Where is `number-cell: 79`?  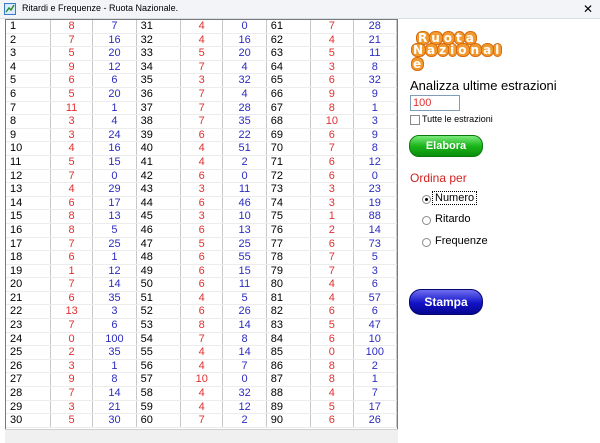 number-cell: 79 is located at coordinates (289, 271).